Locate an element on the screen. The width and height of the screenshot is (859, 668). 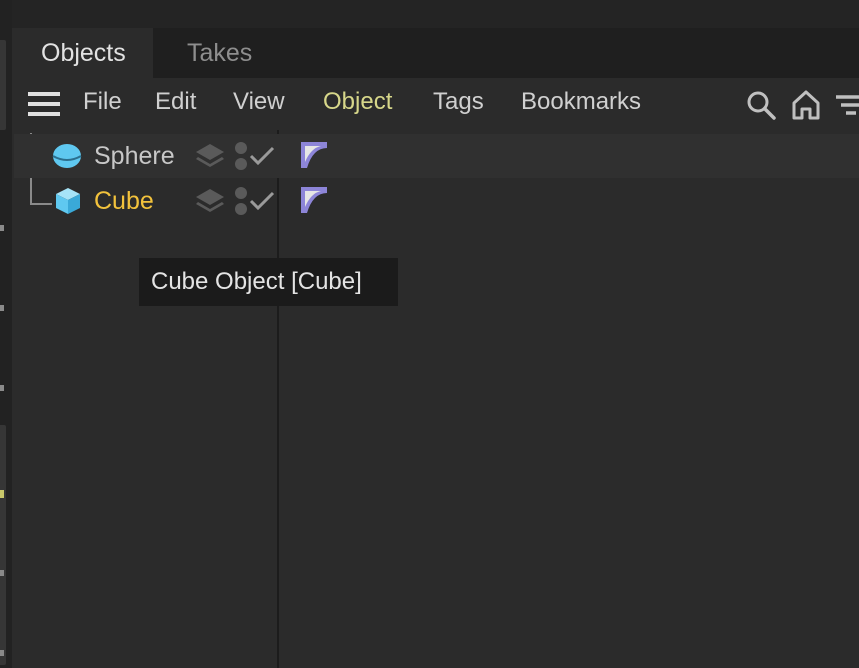
menu-view: View is located at coordinates (259, 103).